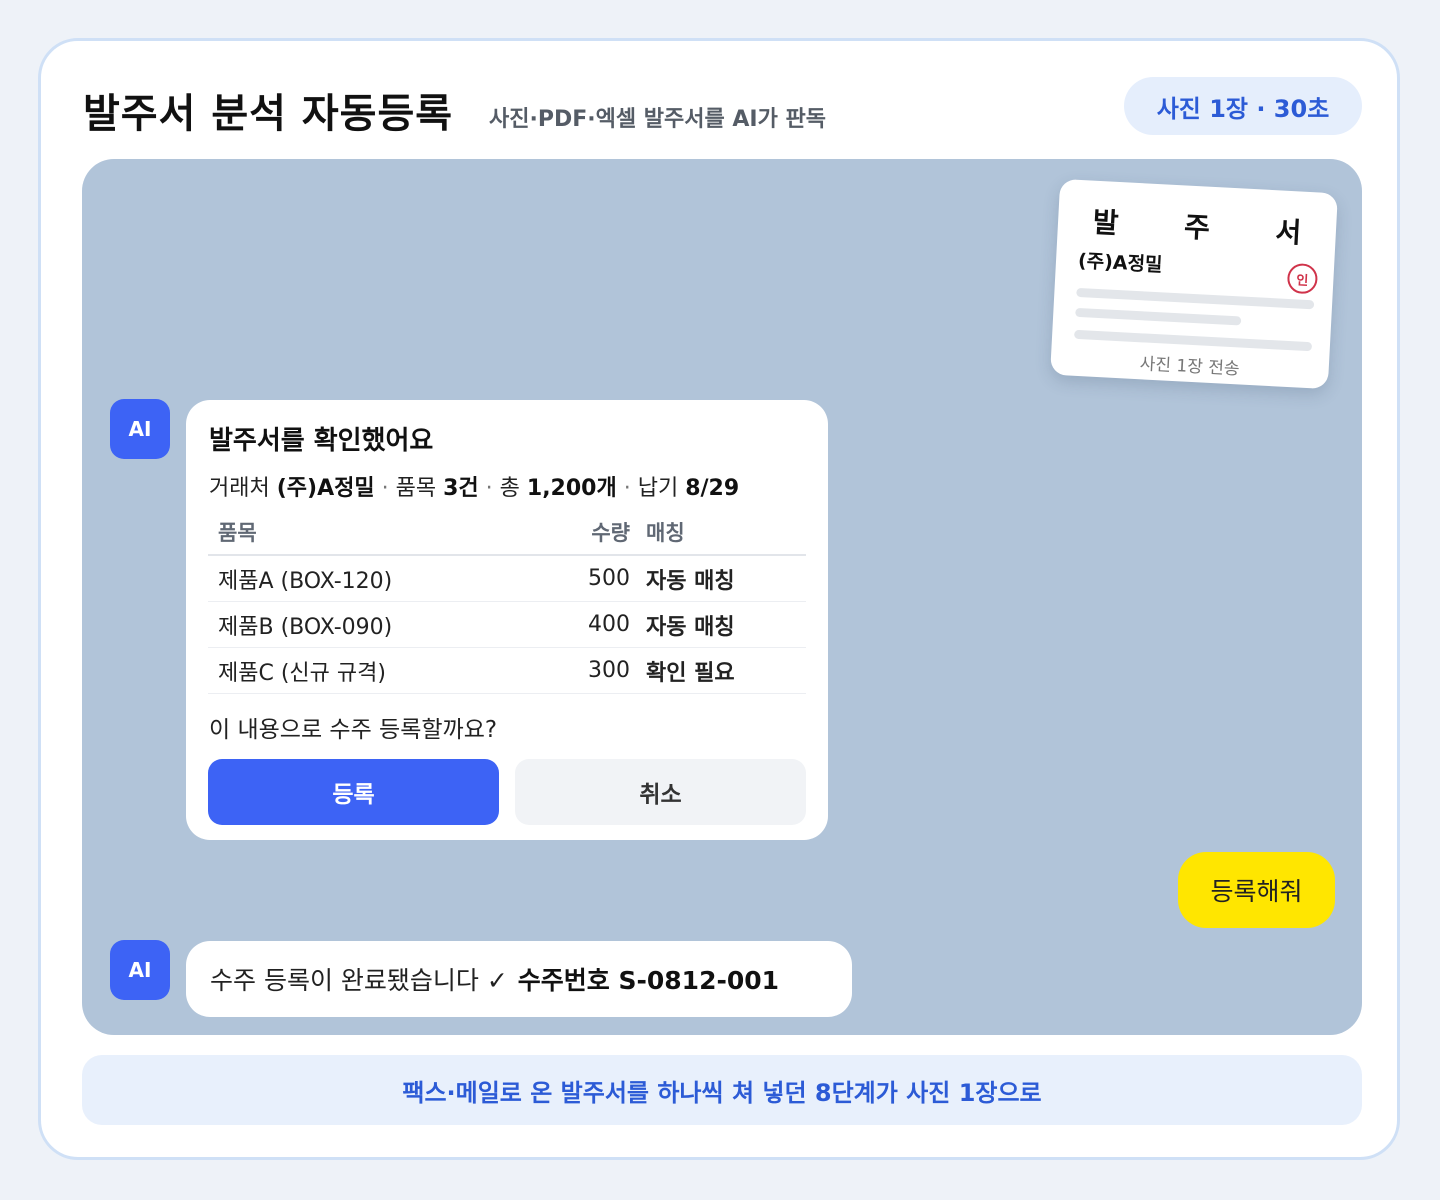  Describe the element at coordinates (379, 578) in the screenshot. I see `item-name: 제품A (BOX-120)` at that location.